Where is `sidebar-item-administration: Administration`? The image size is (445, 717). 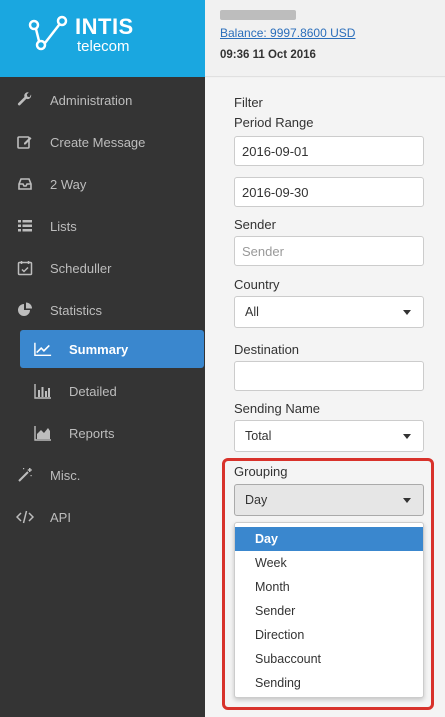 sidebar-item-administration: Administration is located at coordinates (102, 100).